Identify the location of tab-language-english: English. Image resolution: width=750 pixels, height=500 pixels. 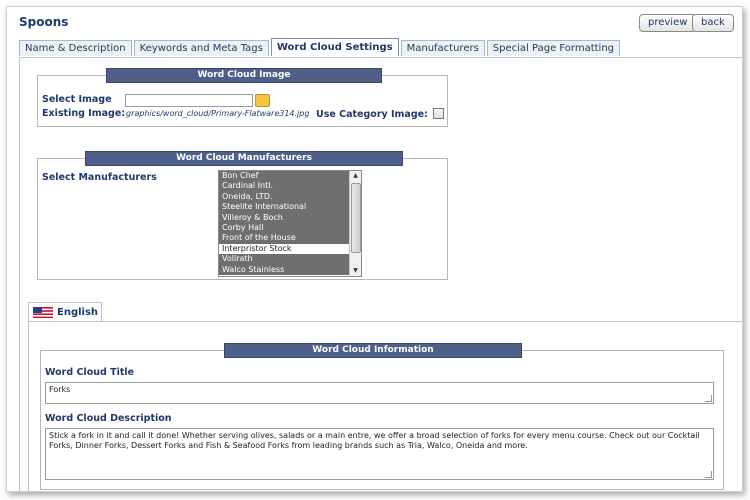
(65, 312).